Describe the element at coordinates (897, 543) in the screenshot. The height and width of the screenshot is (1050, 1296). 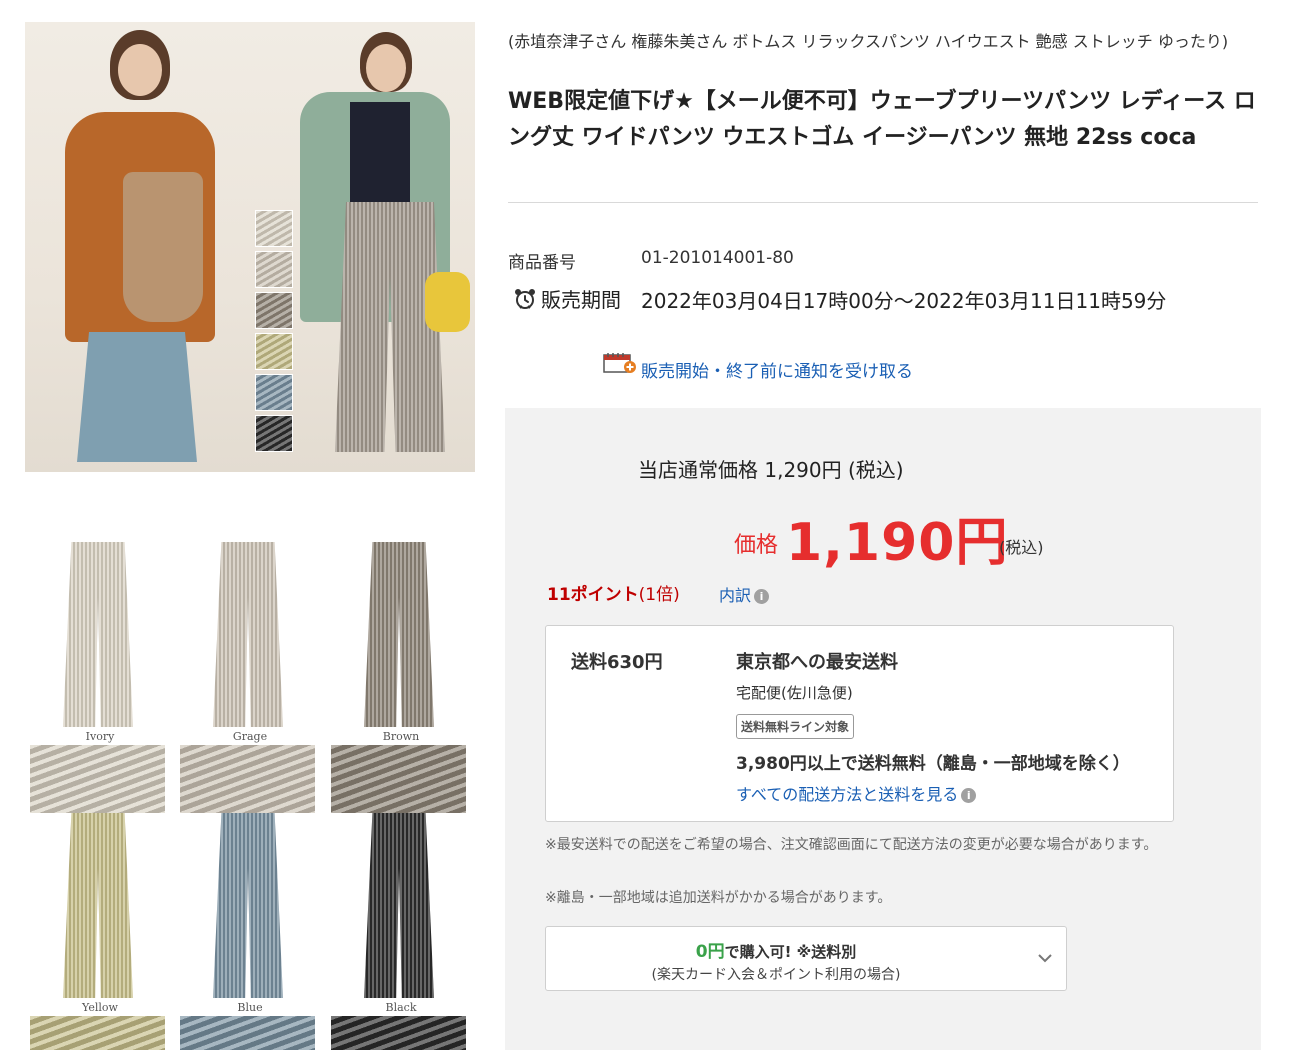
I see `price-value: 1,190円` at that location.